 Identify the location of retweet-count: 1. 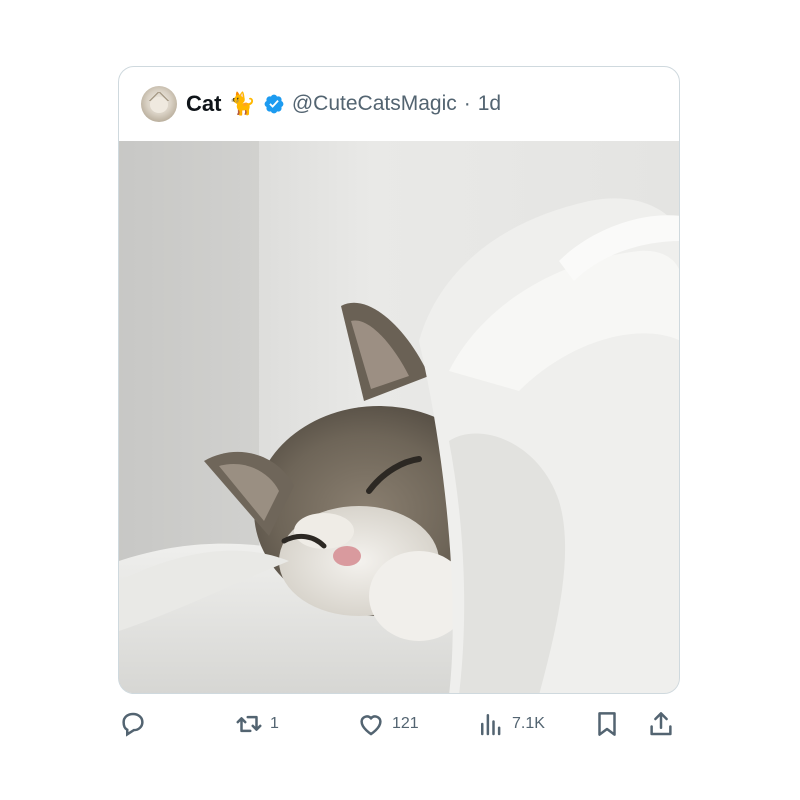
(274, 723).